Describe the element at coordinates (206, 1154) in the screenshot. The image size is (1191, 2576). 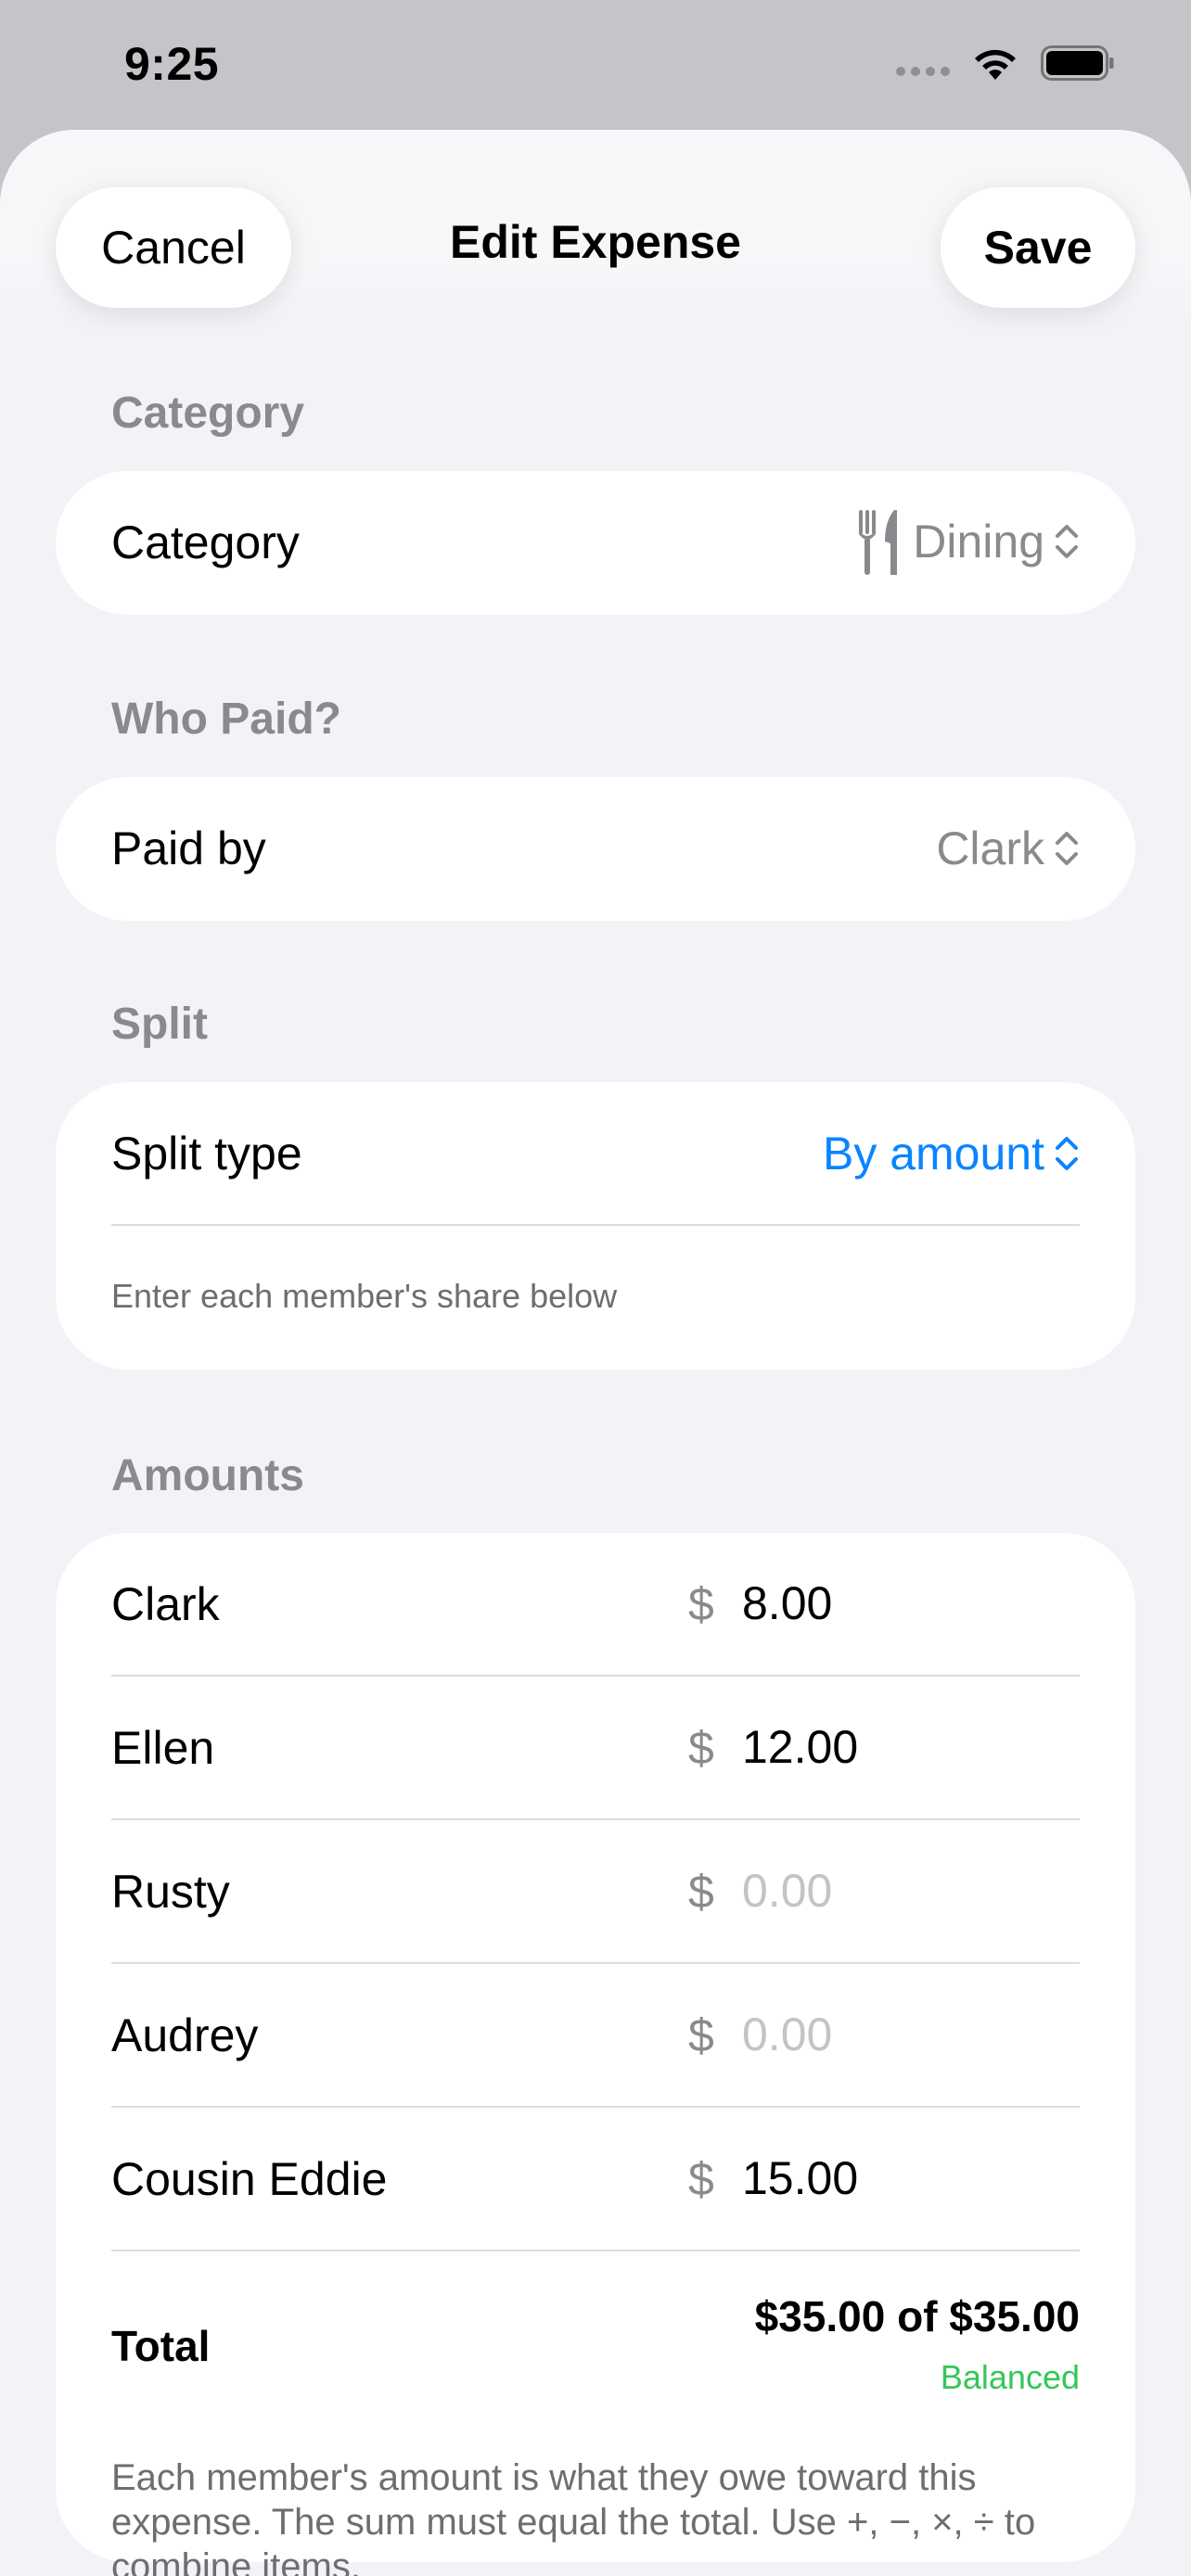
I see `split-type-label: Split type` at that location.